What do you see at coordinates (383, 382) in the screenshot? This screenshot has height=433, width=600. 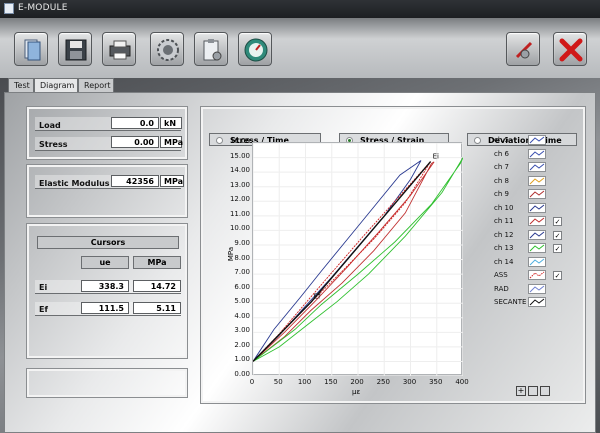 I see `x-tick-label: 250` at bounding box center [383, 382].